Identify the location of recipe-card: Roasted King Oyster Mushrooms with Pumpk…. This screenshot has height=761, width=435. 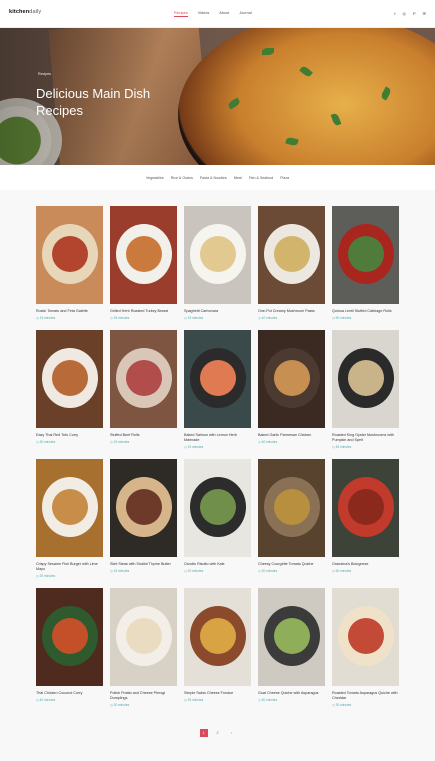
(365, 389).